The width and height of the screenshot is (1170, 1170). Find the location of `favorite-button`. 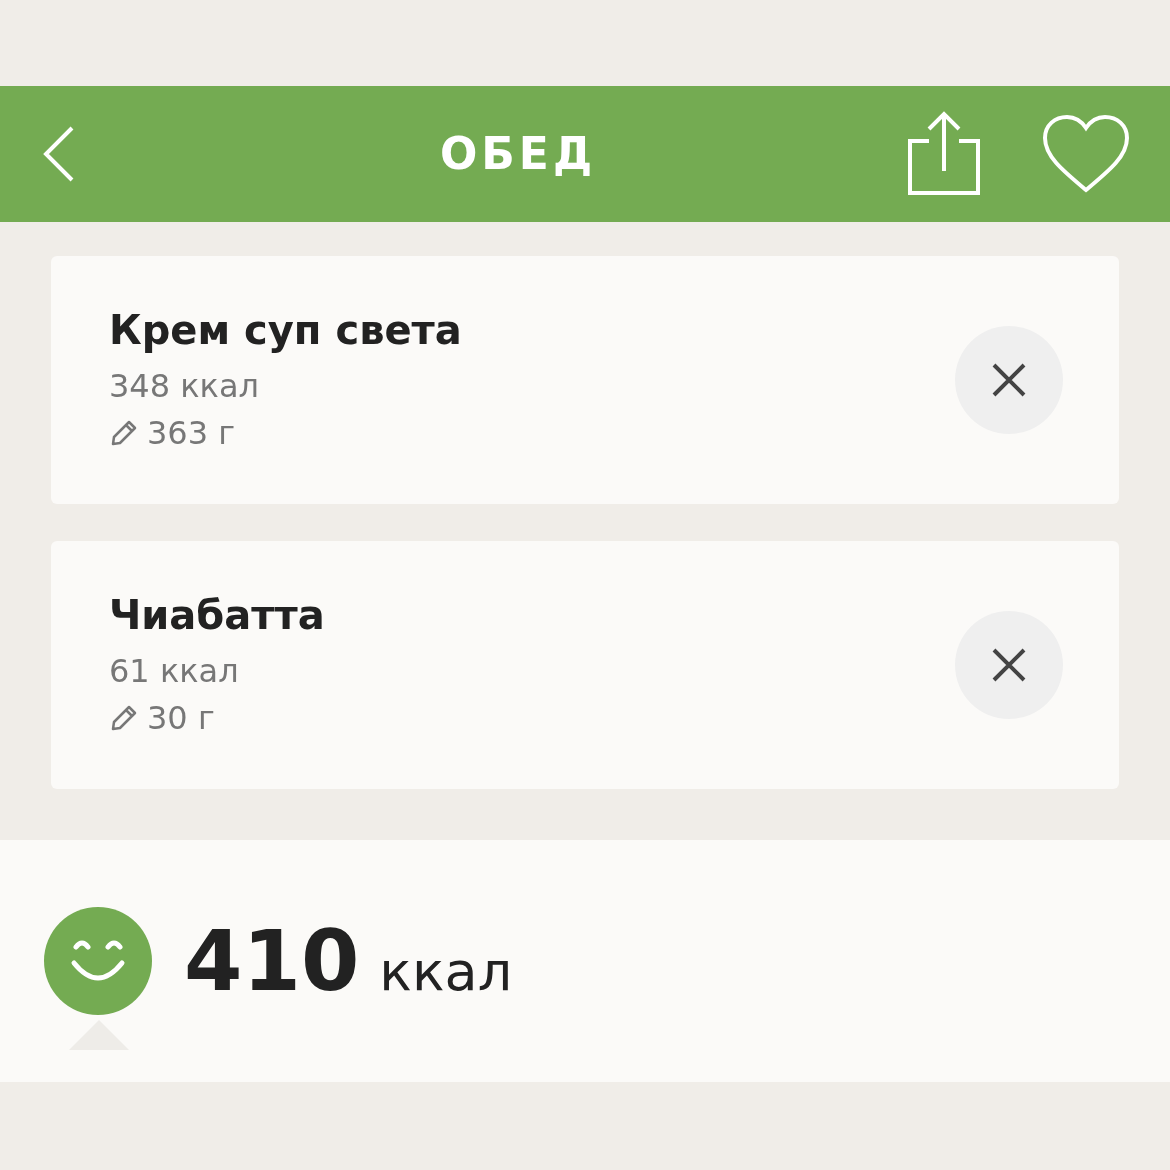

favorite-button is located at coordinates (1086, 154).